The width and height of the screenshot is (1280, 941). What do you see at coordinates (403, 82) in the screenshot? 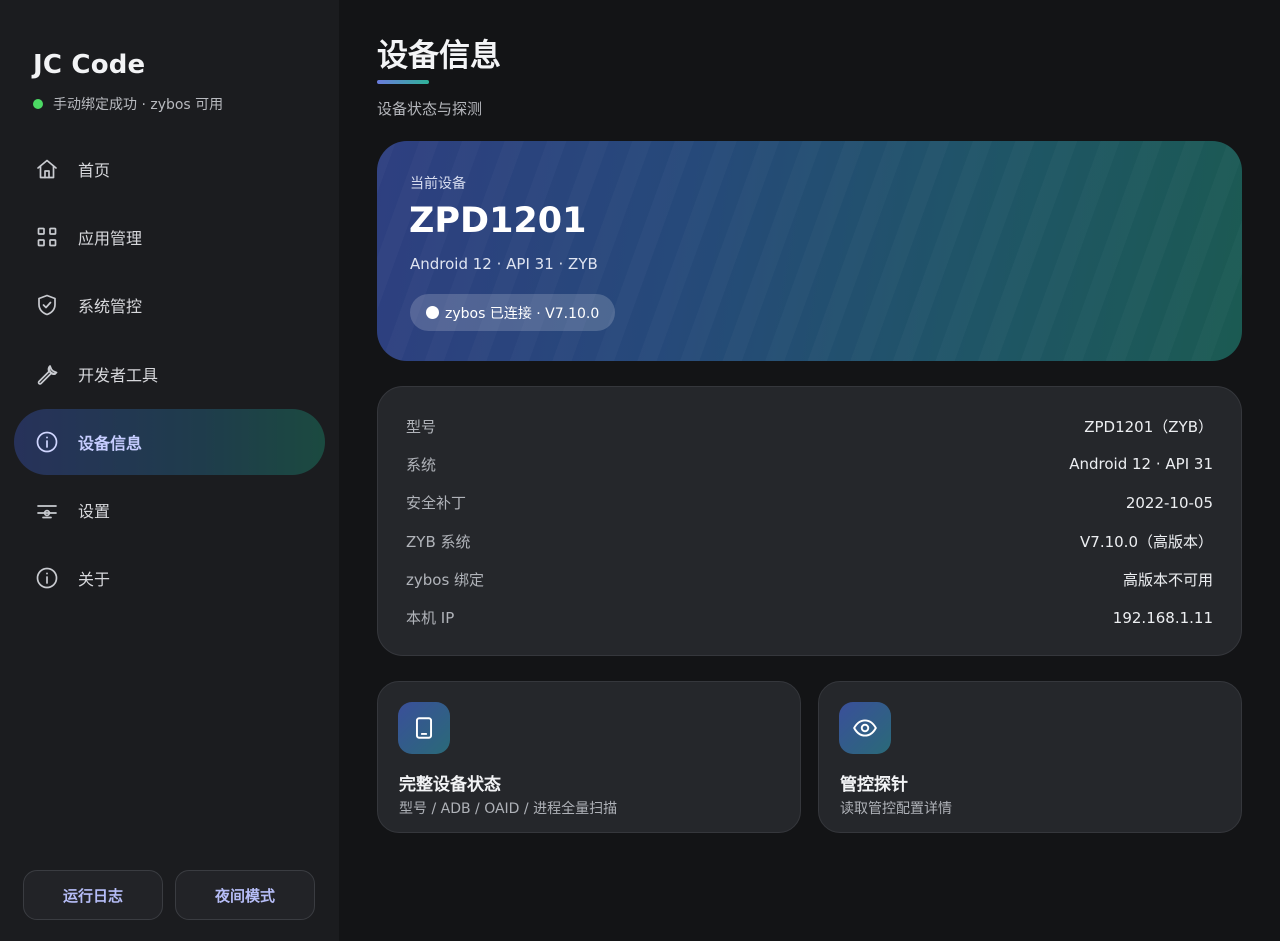
I see `title-underline` at bounding box center [403, 82].